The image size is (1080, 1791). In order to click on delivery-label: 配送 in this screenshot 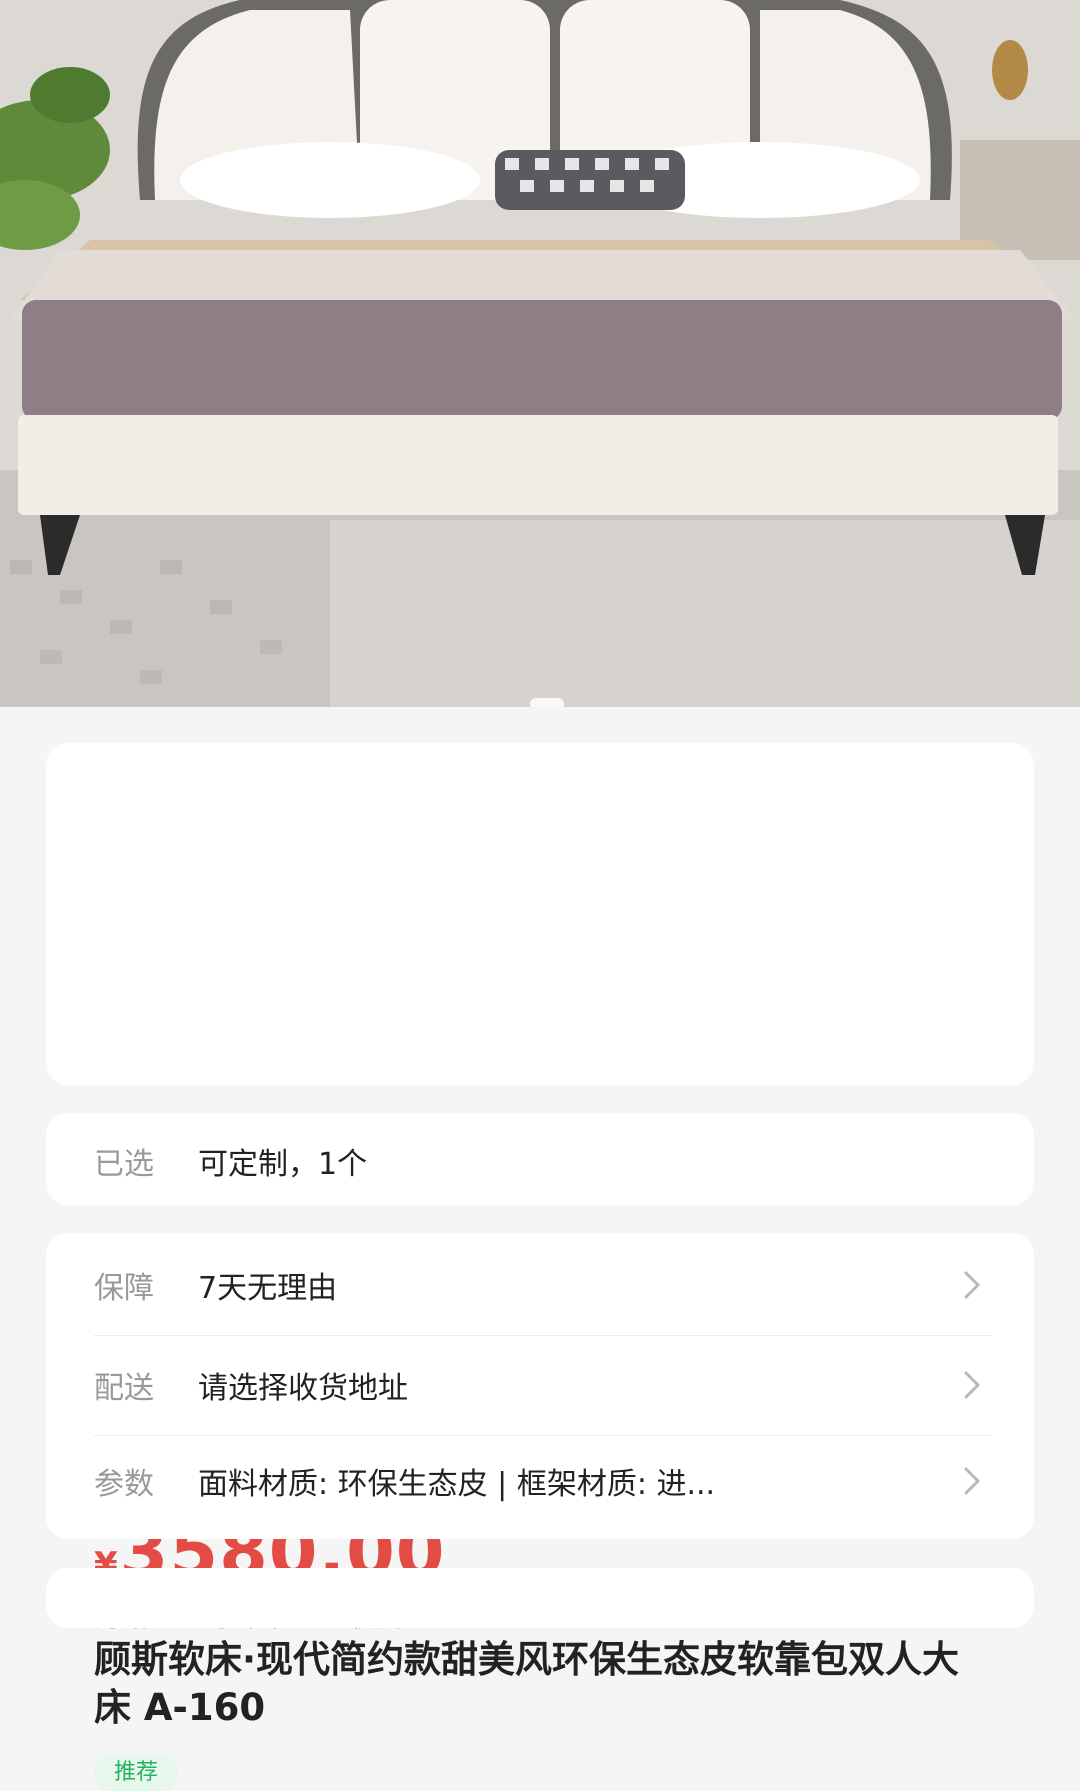, I will do `click(124, 1388)`.